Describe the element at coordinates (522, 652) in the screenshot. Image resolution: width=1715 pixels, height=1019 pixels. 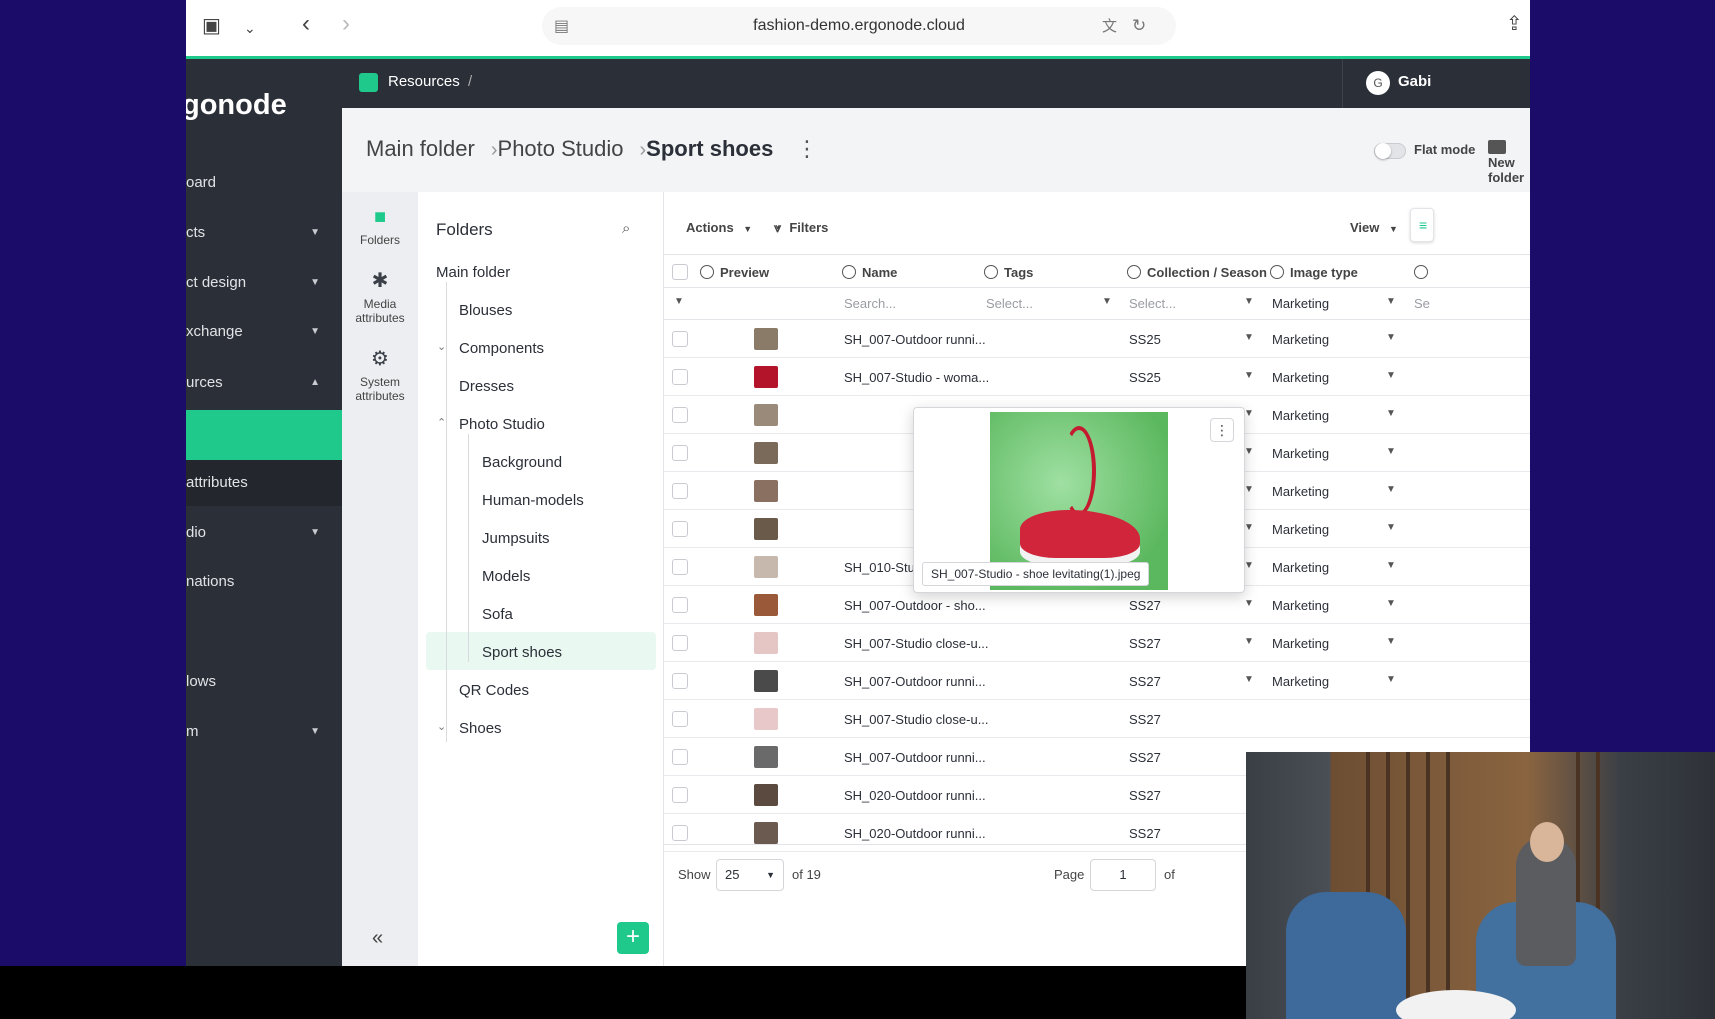
I see `tree-item-selected: Sport shoes` at that location.